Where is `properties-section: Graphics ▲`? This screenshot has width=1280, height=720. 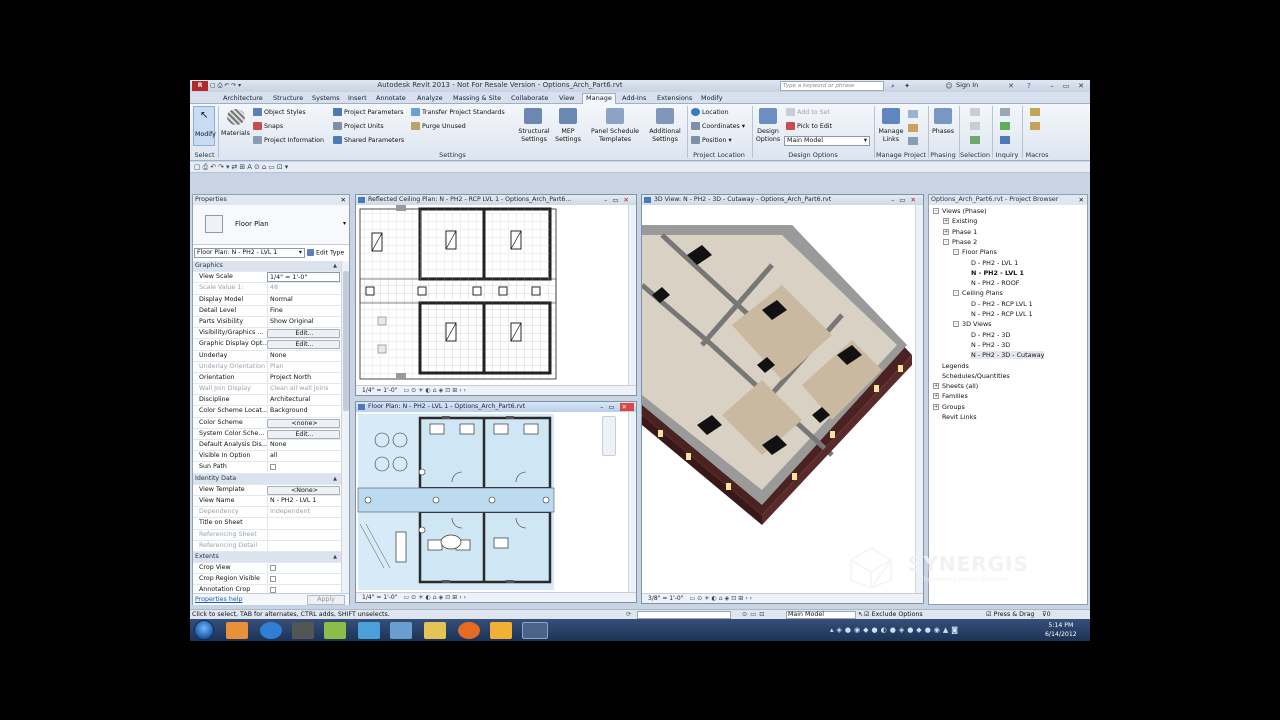
properties-section: Graphics ▲ is located at coordinates (267, 267).